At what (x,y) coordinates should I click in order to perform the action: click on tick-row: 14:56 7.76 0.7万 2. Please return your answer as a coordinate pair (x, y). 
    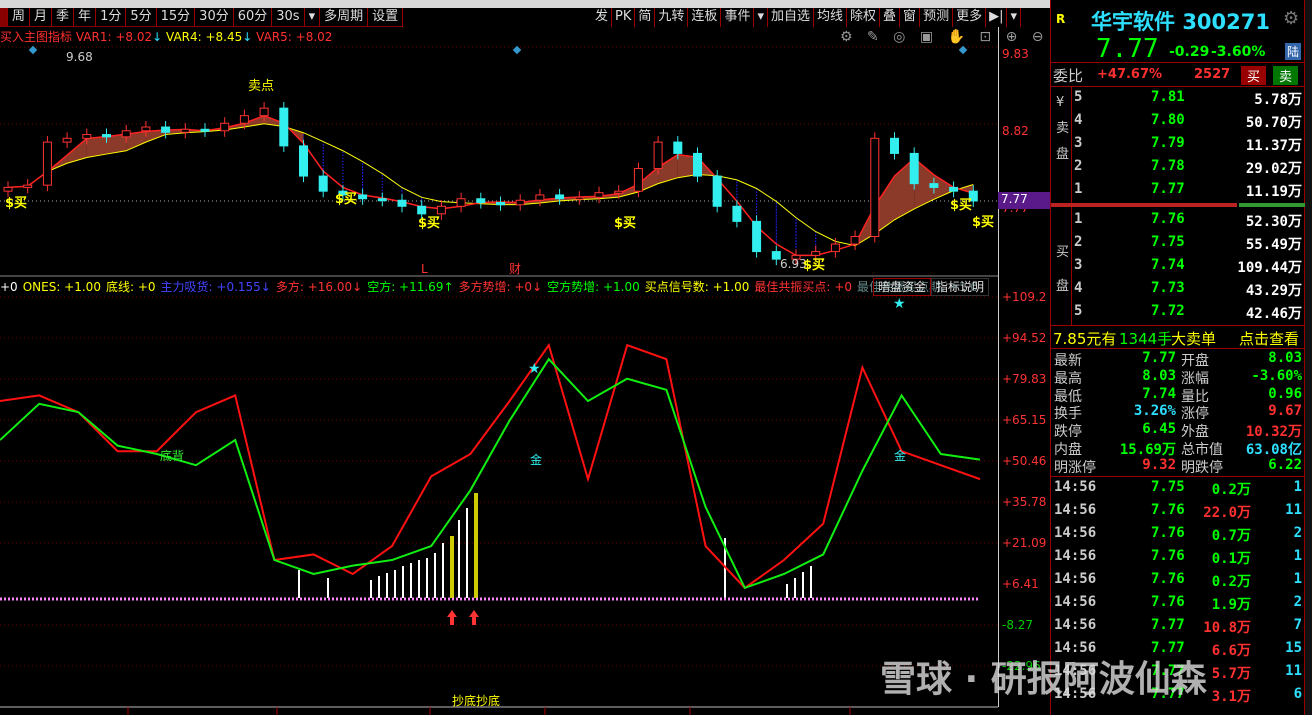
    Looking at the image, I should click on (1178, 536).